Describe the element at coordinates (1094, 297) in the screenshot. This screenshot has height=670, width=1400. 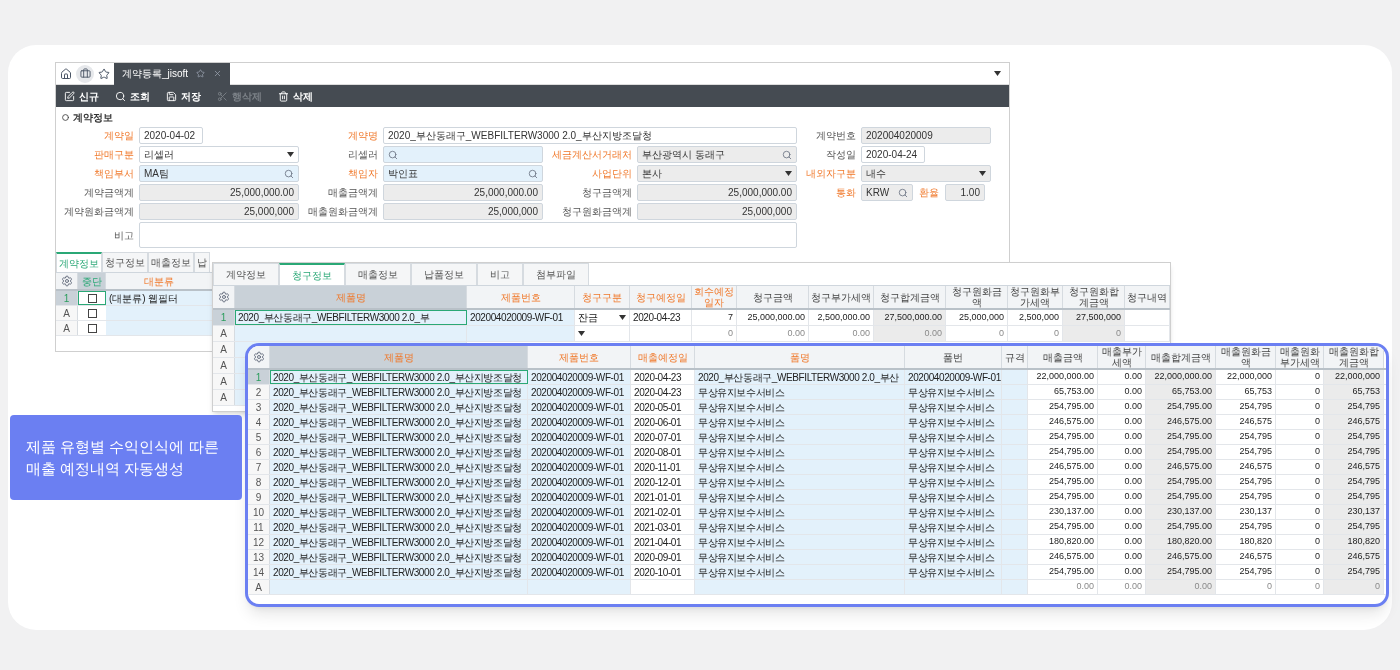
I see `column-header: 청구원화합계금액` at that location.